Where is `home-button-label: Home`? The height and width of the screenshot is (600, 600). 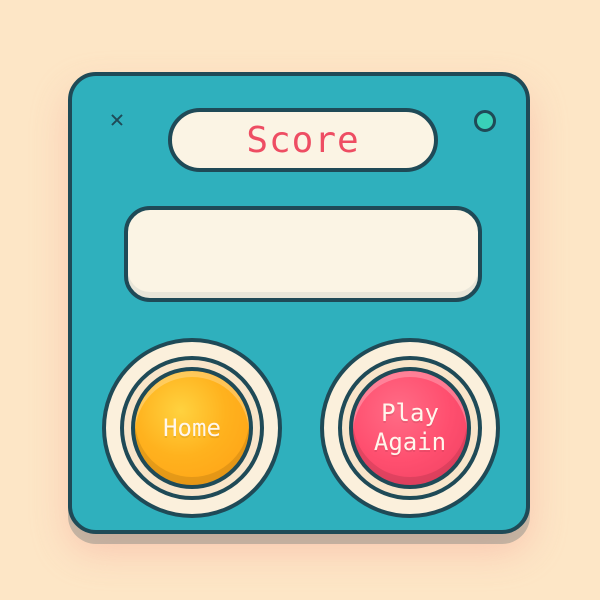
home-button-label: Home is located at coordinates (192, 427).